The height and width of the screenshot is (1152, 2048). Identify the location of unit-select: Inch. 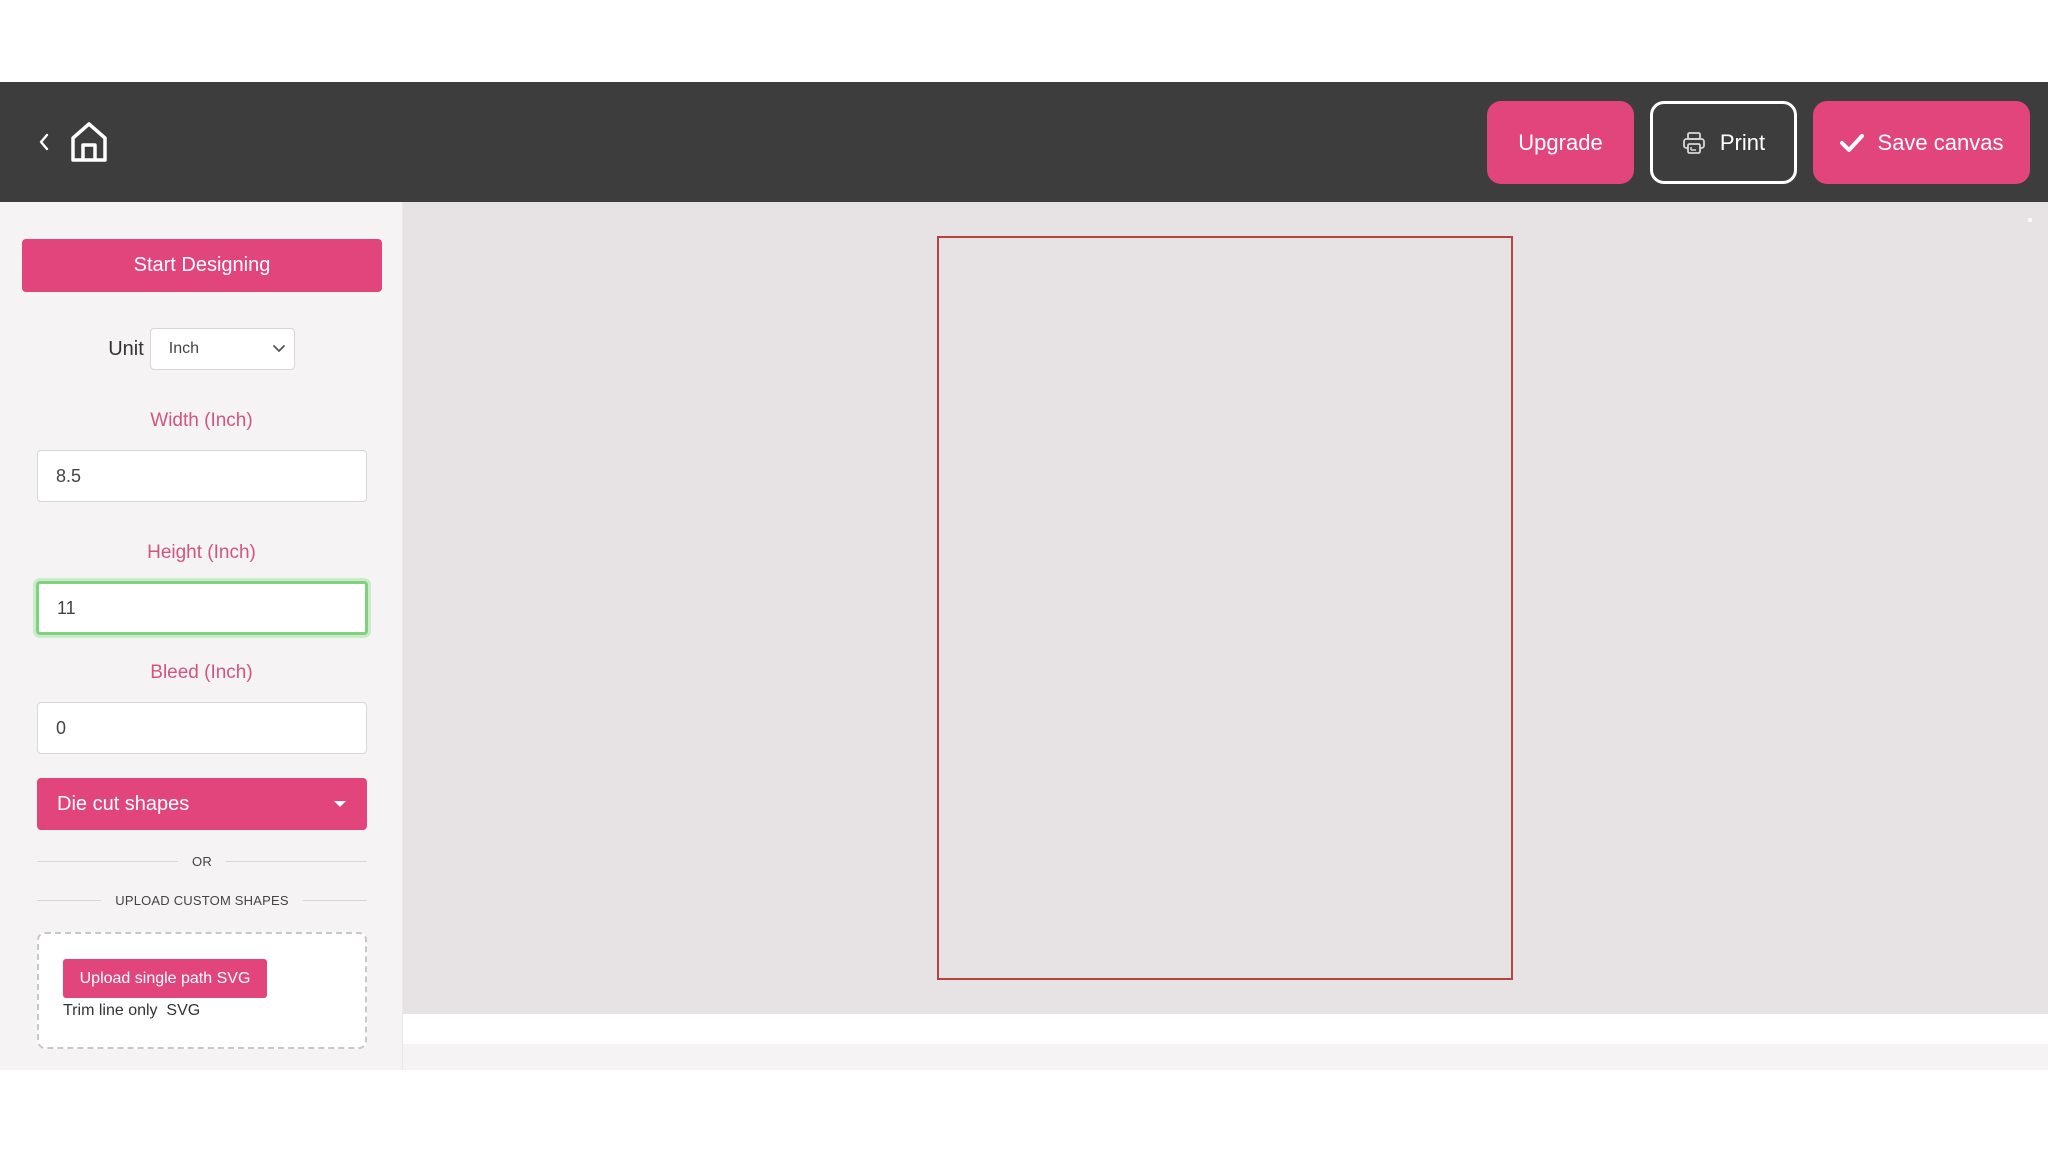
(222, 349).